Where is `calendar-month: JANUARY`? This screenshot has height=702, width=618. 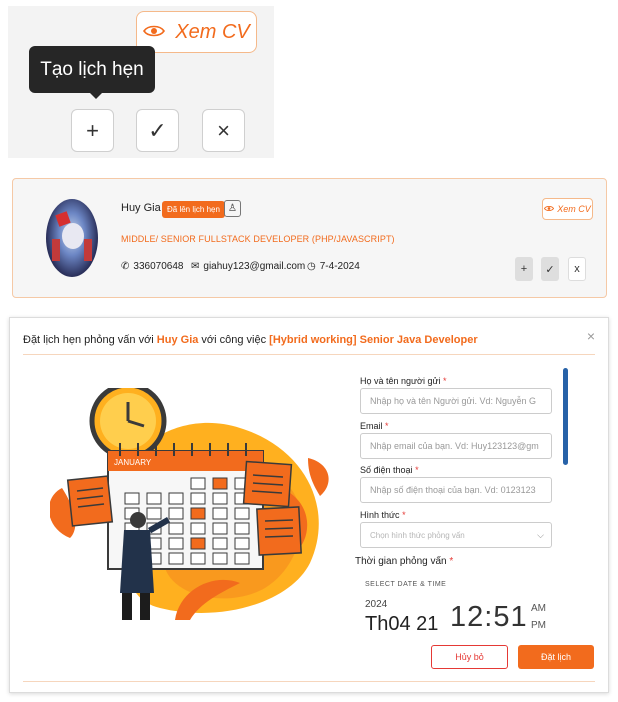
calendar-month: JANUARY is located at coordinates (133, 462).